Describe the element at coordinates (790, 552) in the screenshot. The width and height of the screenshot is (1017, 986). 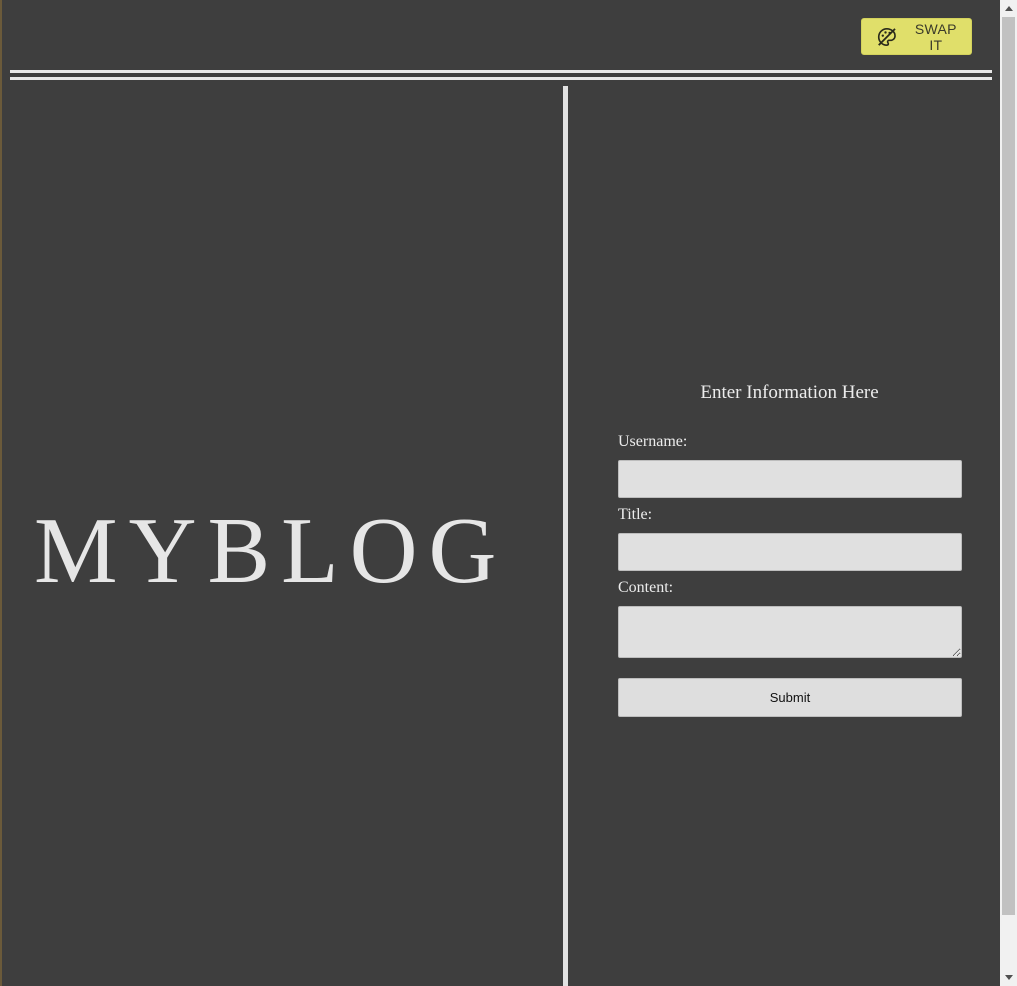
I see `title-field` at that location.